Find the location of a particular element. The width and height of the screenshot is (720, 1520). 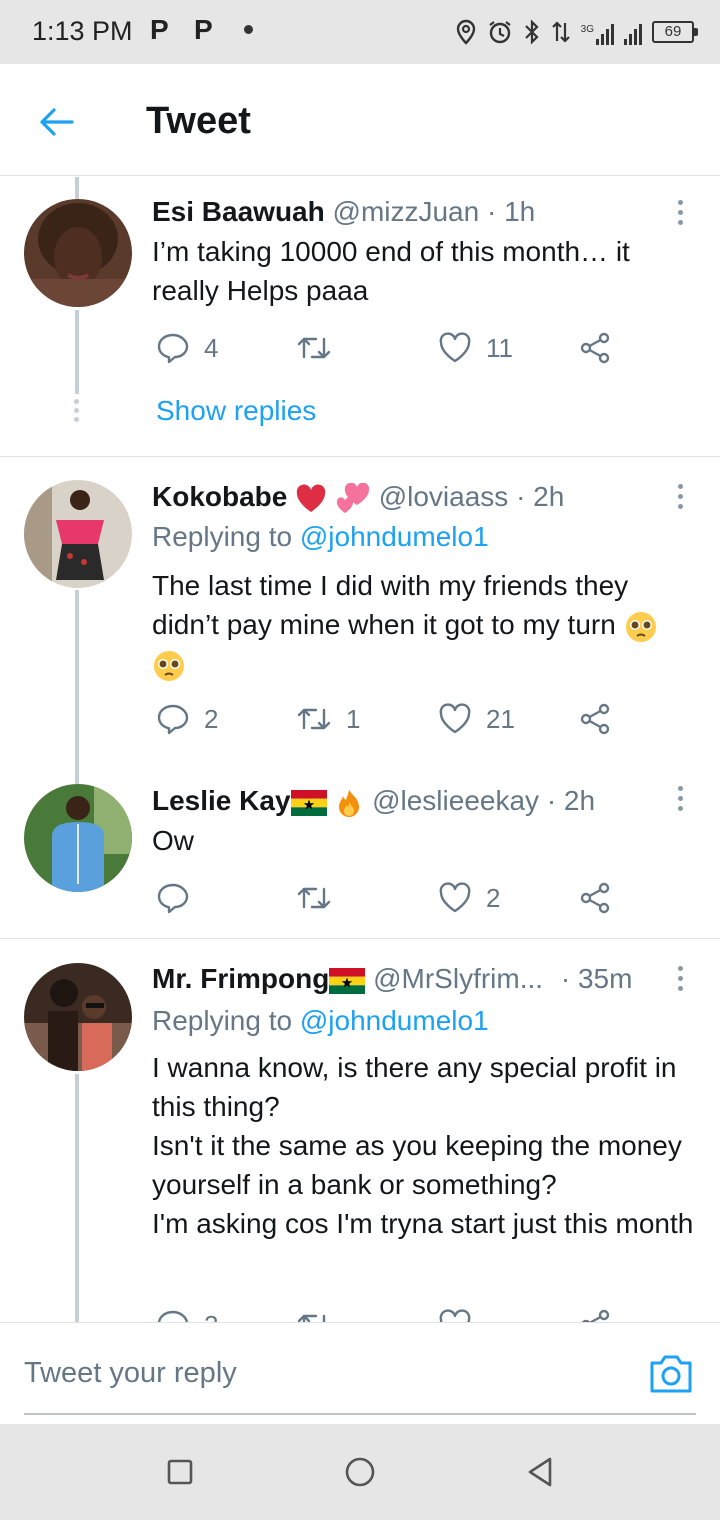

tweet-header: Mr. Frimpong @MrSlyfrim... · 35m is located at coordinates (392, 979).